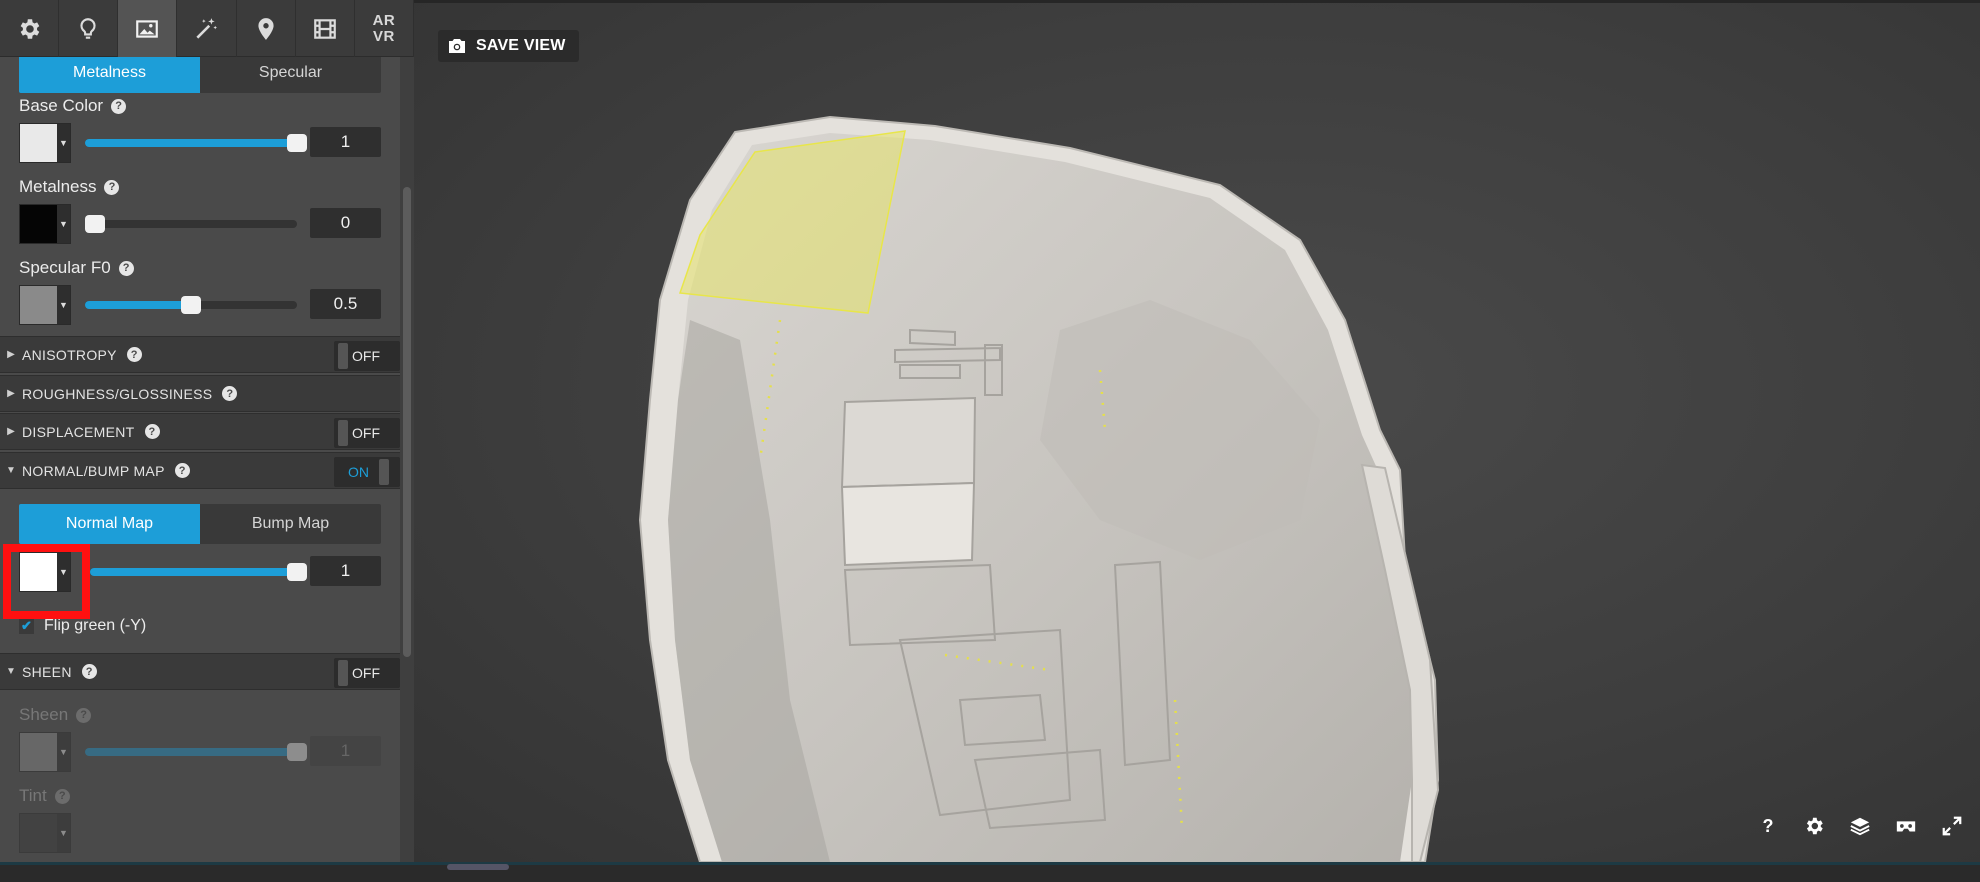 This screenshot has width=1980, height=882. Describe the element at coordinates (33, 795) in the screenshot. I see `tint-label-text: Tint` at that location.